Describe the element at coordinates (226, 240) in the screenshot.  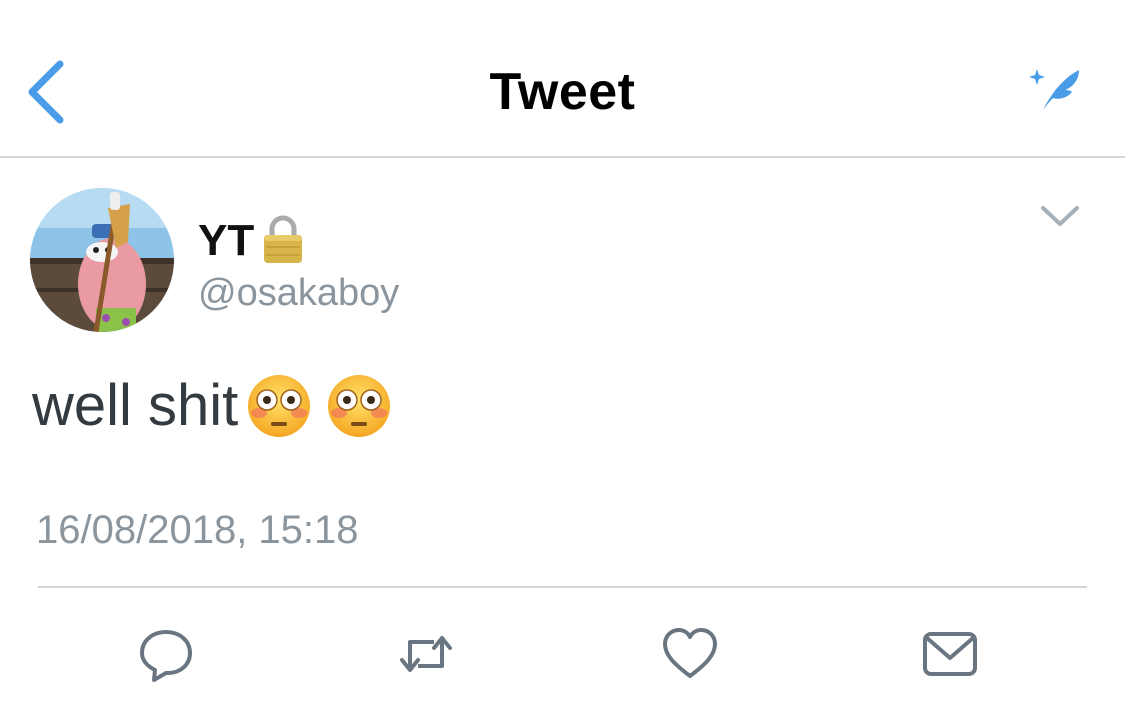
I see `display-name-text: YT` at that location.